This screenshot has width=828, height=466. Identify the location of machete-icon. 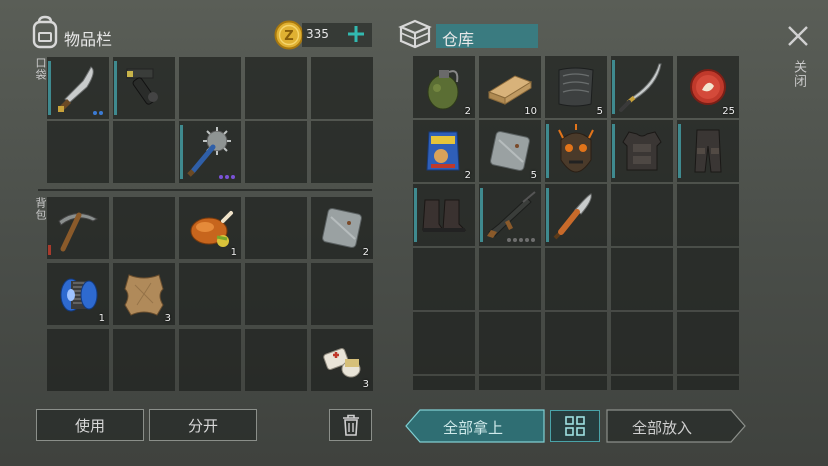
(76, 89).